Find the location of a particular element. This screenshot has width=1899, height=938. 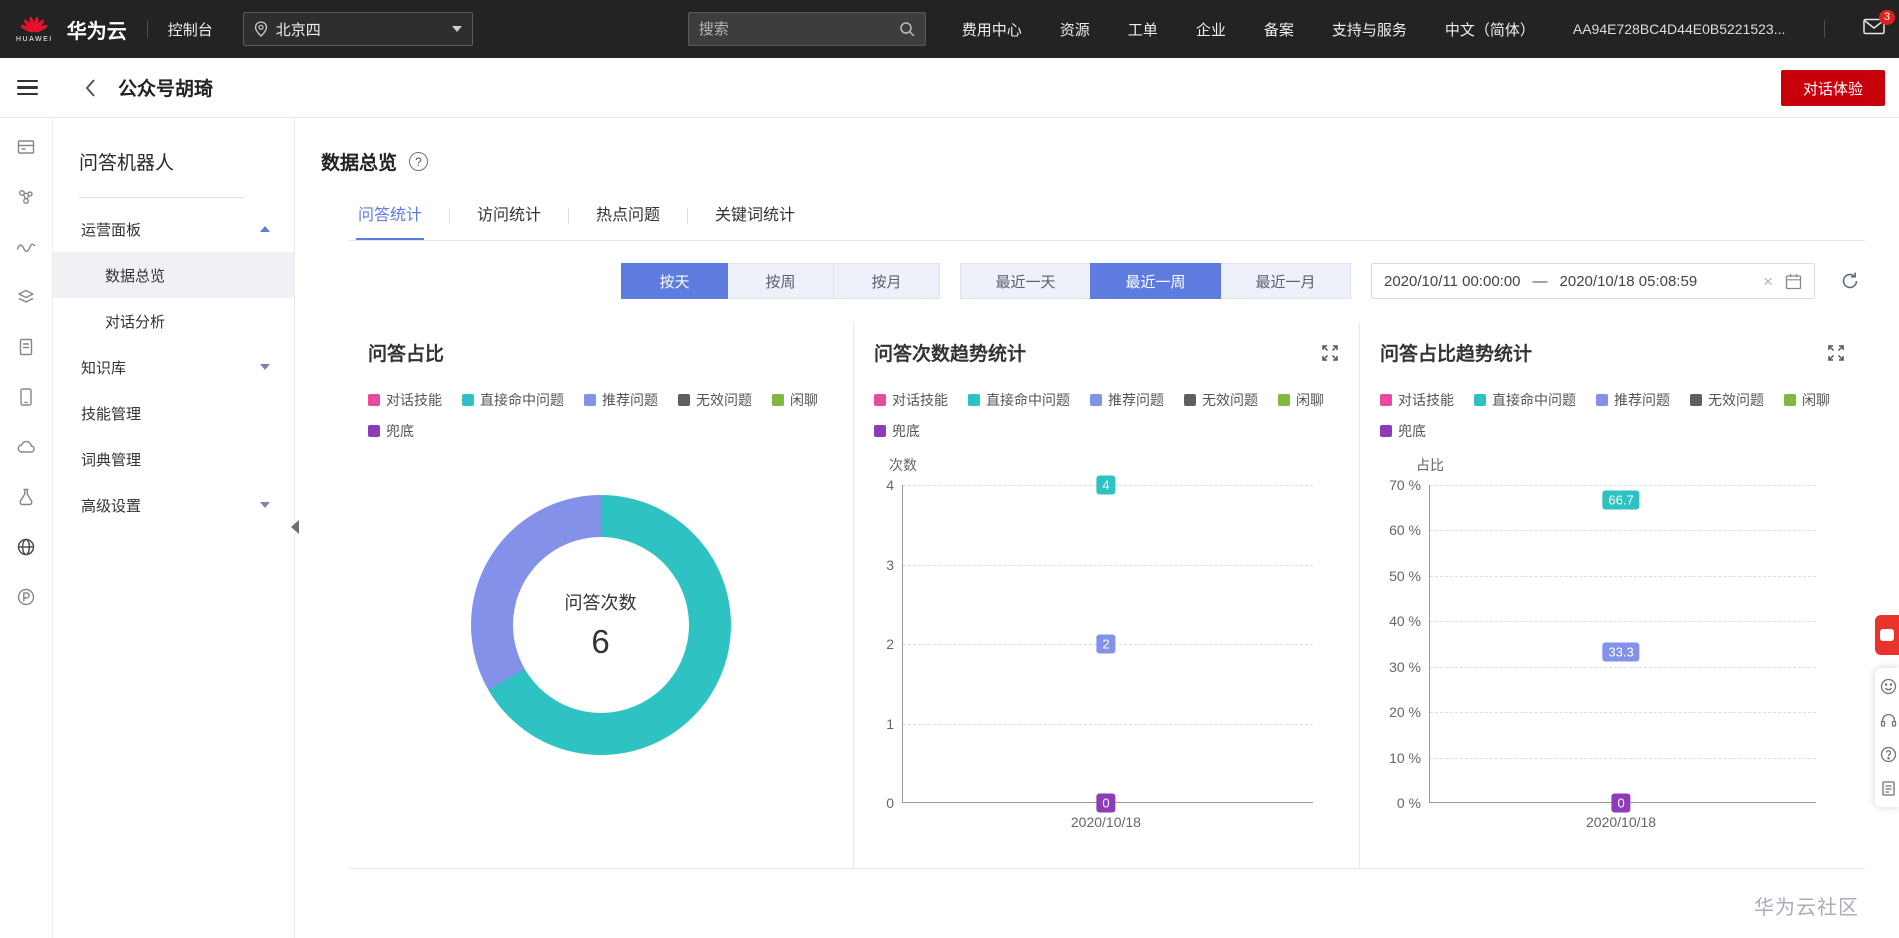

search-input is located at coordinates (798, 29).